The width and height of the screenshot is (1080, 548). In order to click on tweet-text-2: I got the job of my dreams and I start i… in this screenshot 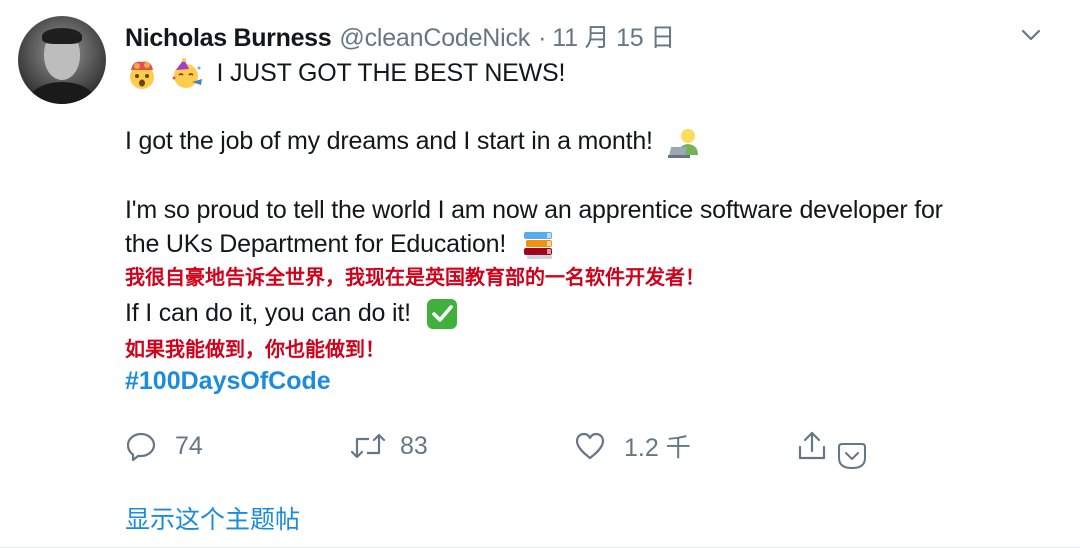, I will do `click(389, 141)`.